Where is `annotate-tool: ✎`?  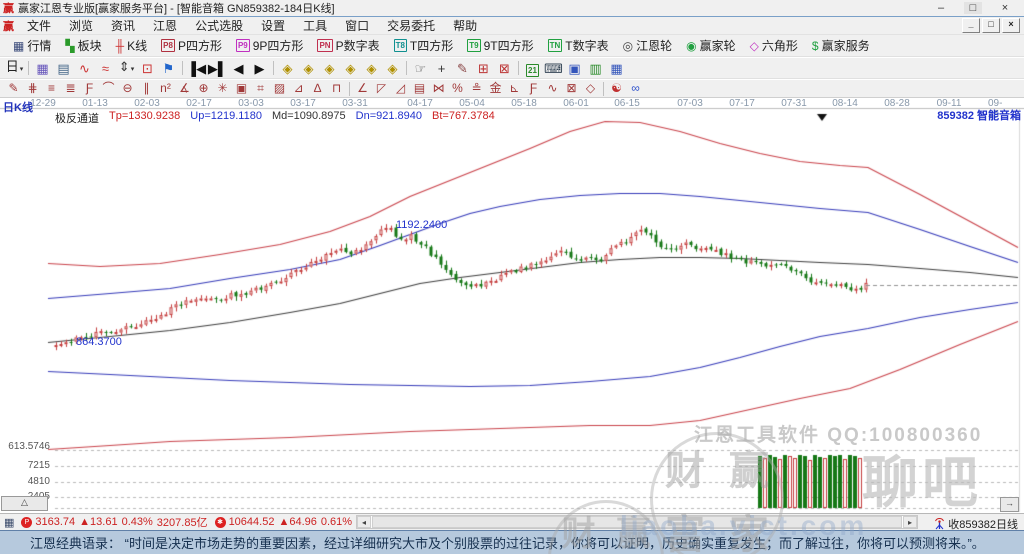 annotate-tool: ✎ is located at coordinates (462, 68).